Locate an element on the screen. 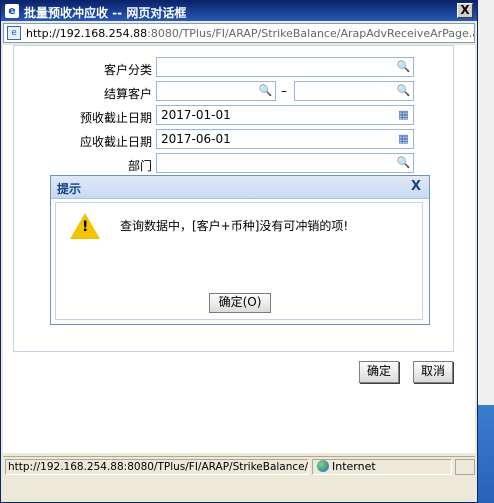 Image resolution: width=494 pixels, height=503 pixels. department-input: 🔍 is located at coordinates (285, 163).